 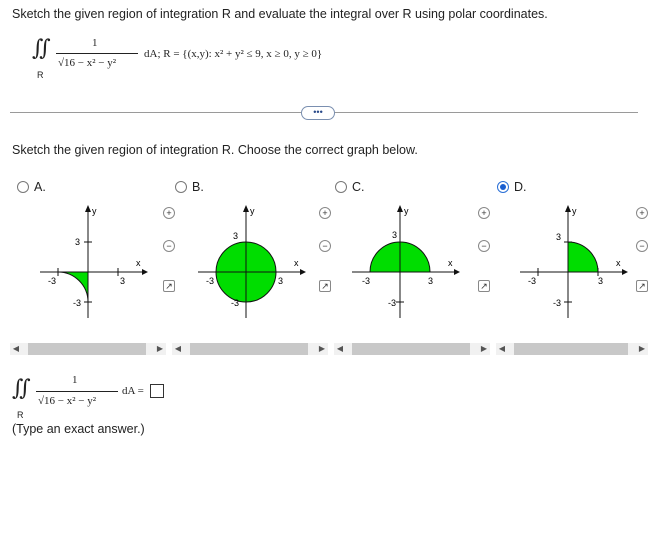 I want to click on answer-region-subscript: R, so click(x=20, y=415).